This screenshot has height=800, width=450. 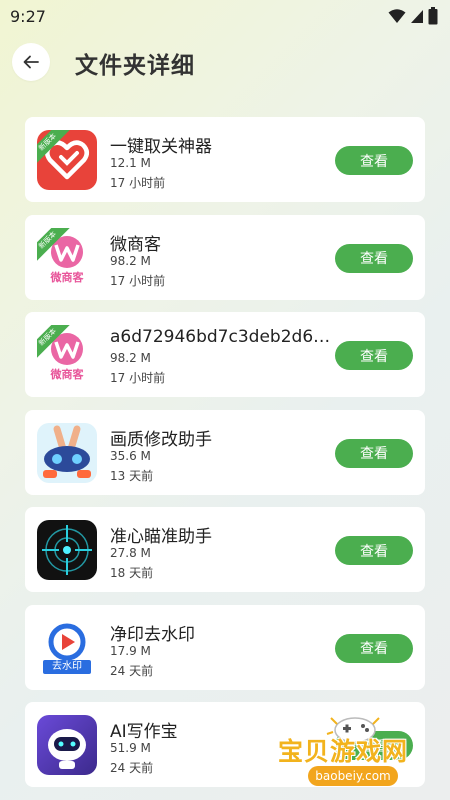 What do you see at coordinates (225, 257) in the screenshot?
I see `app-card: 微商客 新版本 微商客 98.2 M 17 小时前 查看` at bounding box center [225, 257].